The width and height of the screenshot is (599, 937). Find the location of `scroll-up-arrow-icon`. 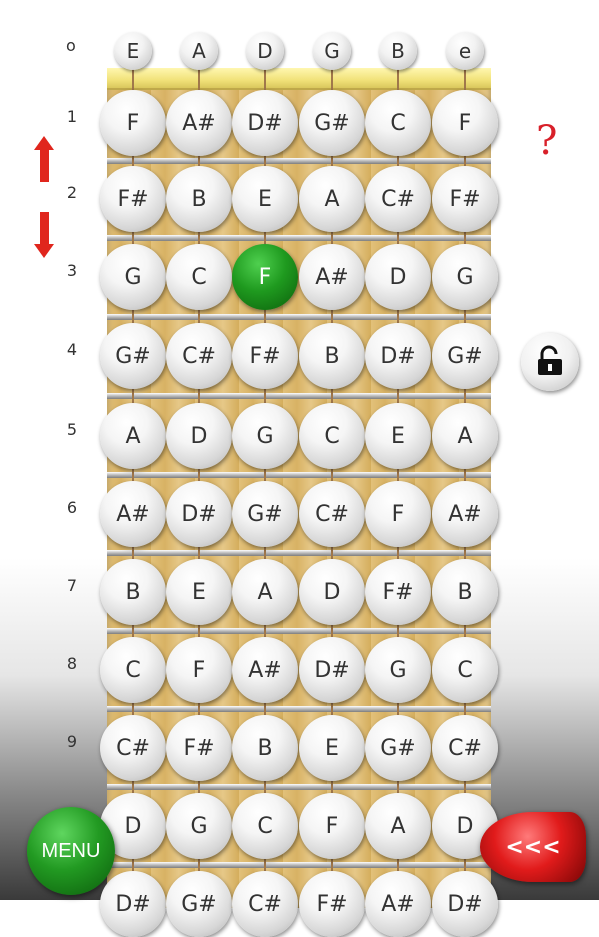

scroll-up-arrow-icon is located at coordinates (44, 159).